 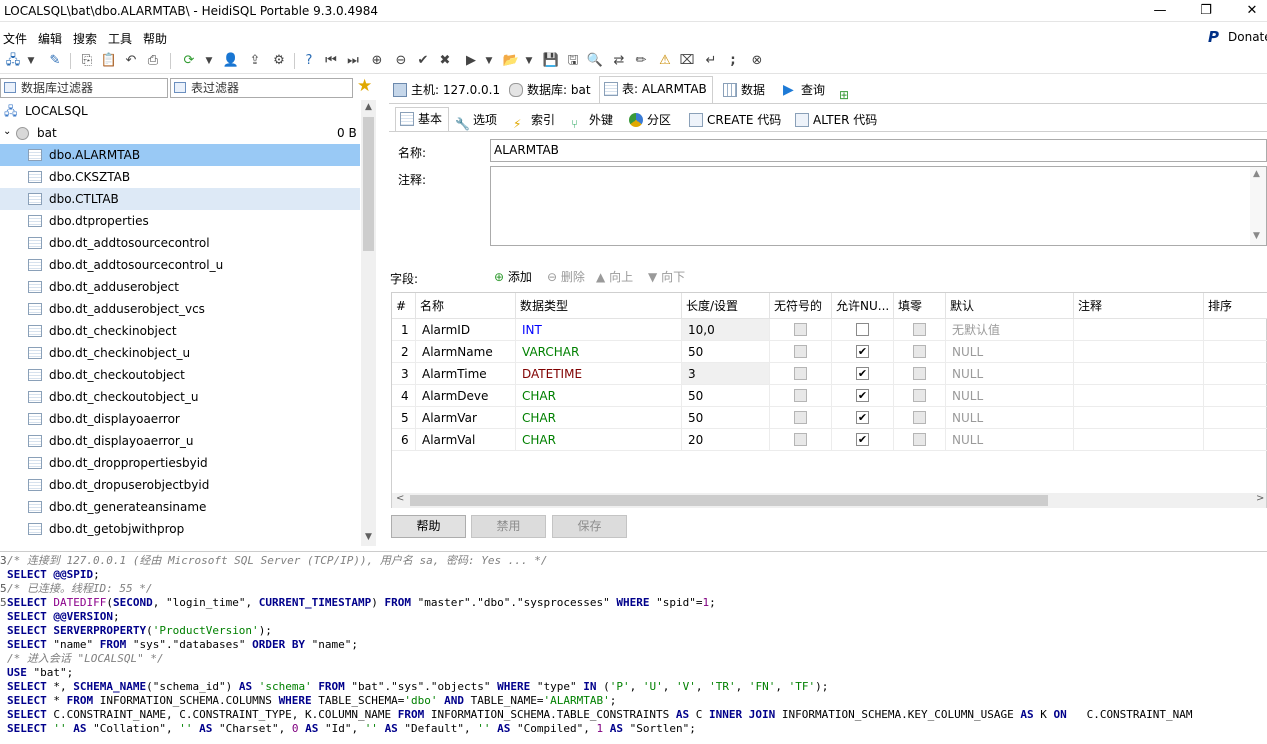 I want to click on format-icon: ✏, so click(x=641, y=61).